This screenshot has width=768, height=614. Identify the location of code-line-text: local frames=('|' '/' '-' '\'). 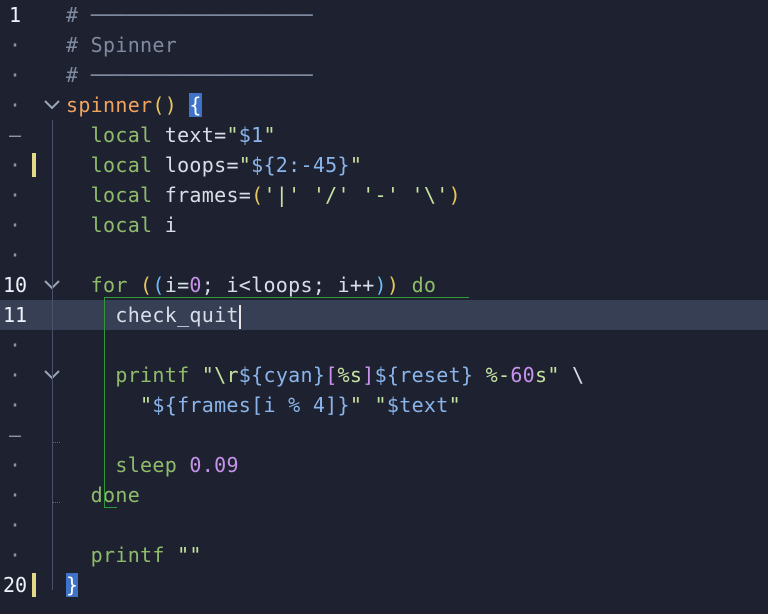
(263, 195).